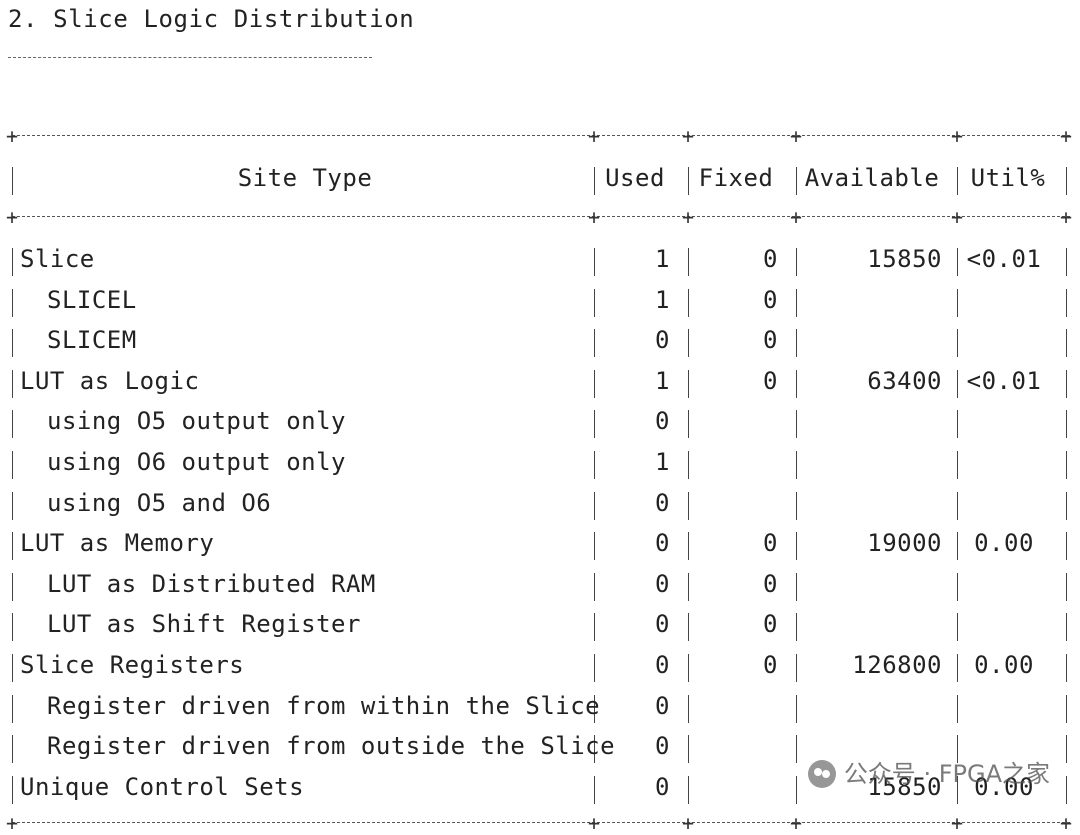 Image resolution: width=1080 pixels, height=835 pixels. Describe the element at coordinates (635, 178) in the screenshot. I see `column-header: Used` at that location.